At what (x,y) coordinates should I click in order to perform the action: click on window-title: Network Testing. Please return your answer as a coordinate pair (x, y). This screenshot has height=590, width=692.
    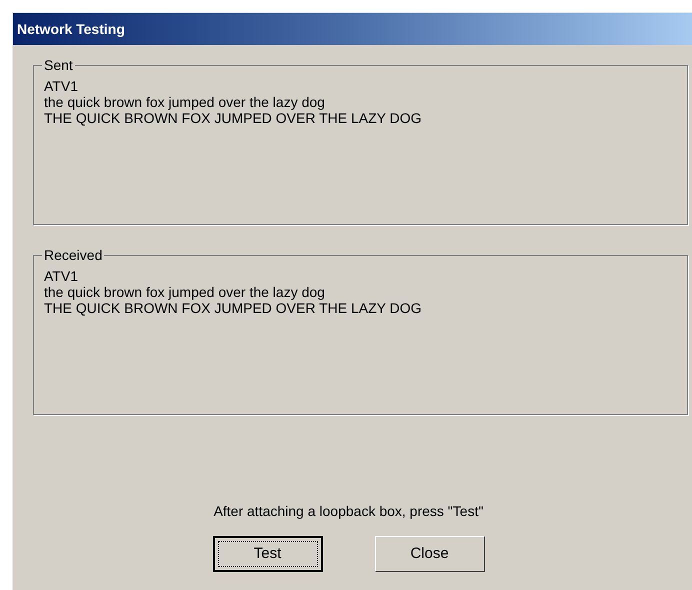
    Looking at the image, I should click on (71, 29).